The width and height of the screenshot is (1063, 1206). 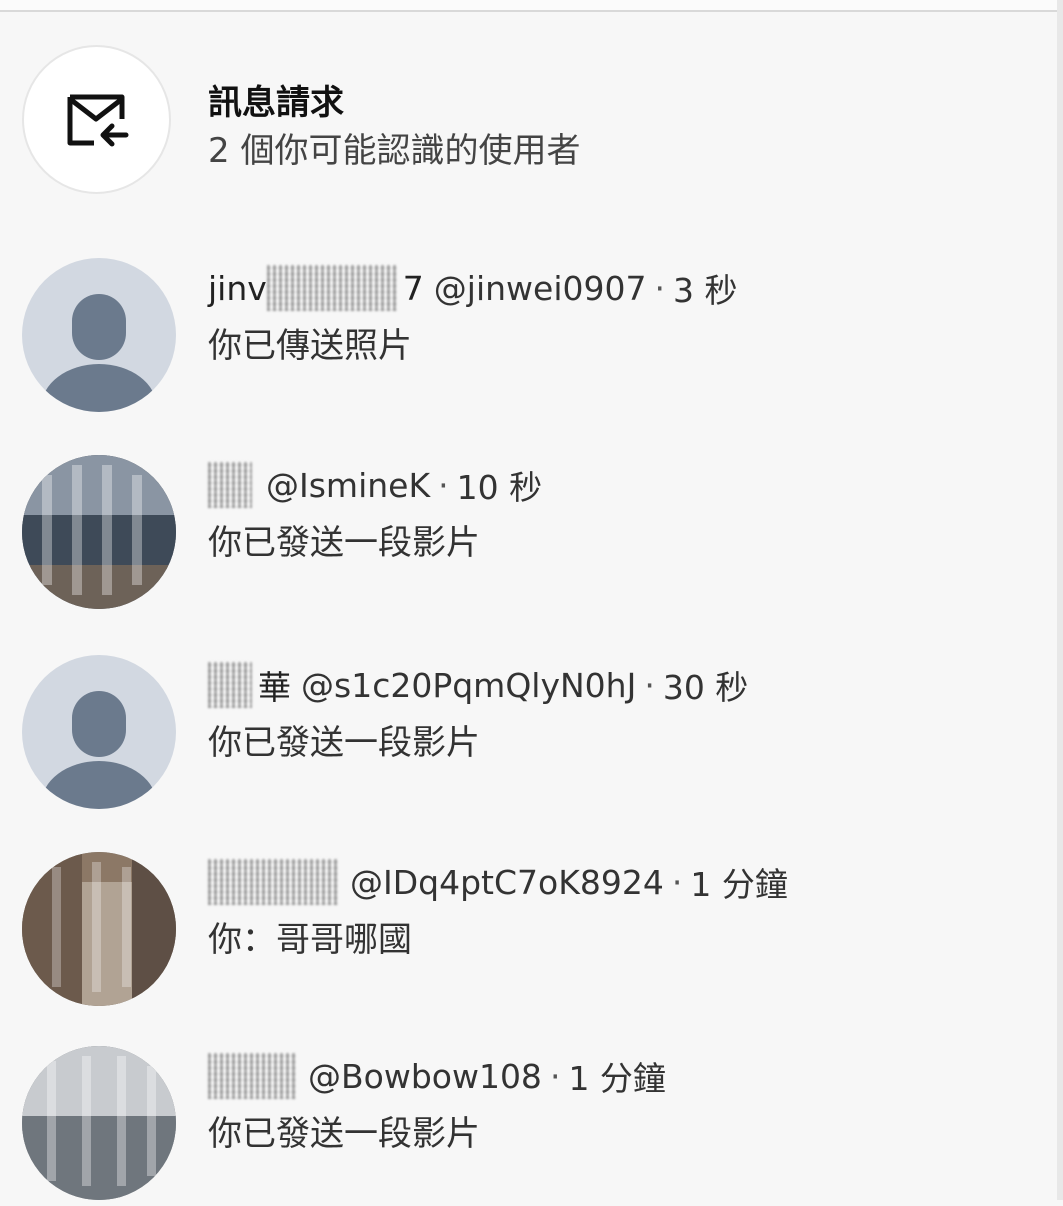 I want to click on conversation-row: jinv 7 @jinwei0907 · 3 秒 你已傳送照片, so click(x=522, y=338).